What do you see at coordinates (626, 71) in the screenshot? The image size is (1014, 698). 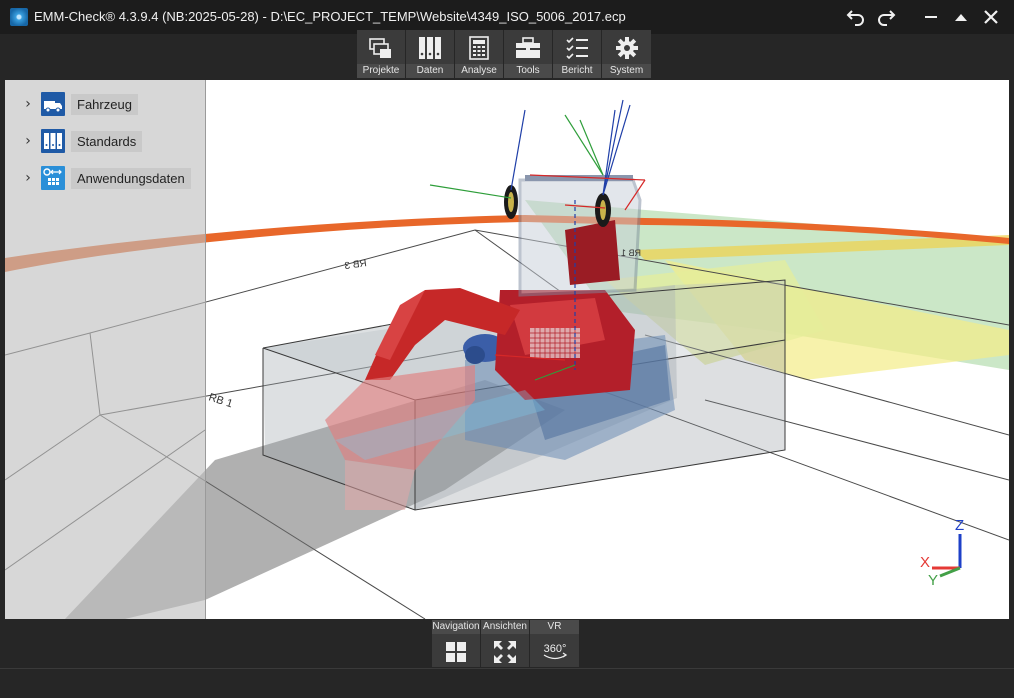 I see `toolbar-label: System` at bounding box center [626, 71].